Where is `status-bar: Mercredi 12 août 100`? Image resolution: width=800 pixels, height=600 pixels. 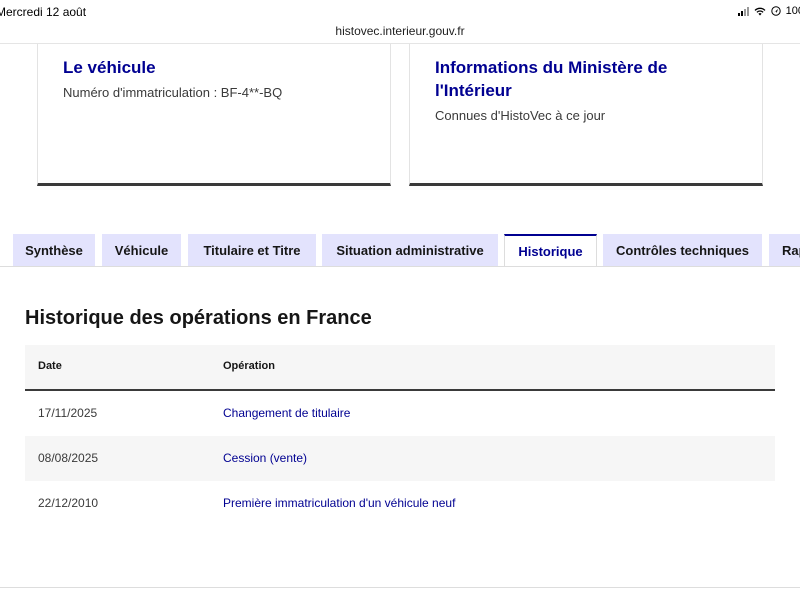 status-bar: Mercredi 12 août 100 is located at coordinates (400, 11).